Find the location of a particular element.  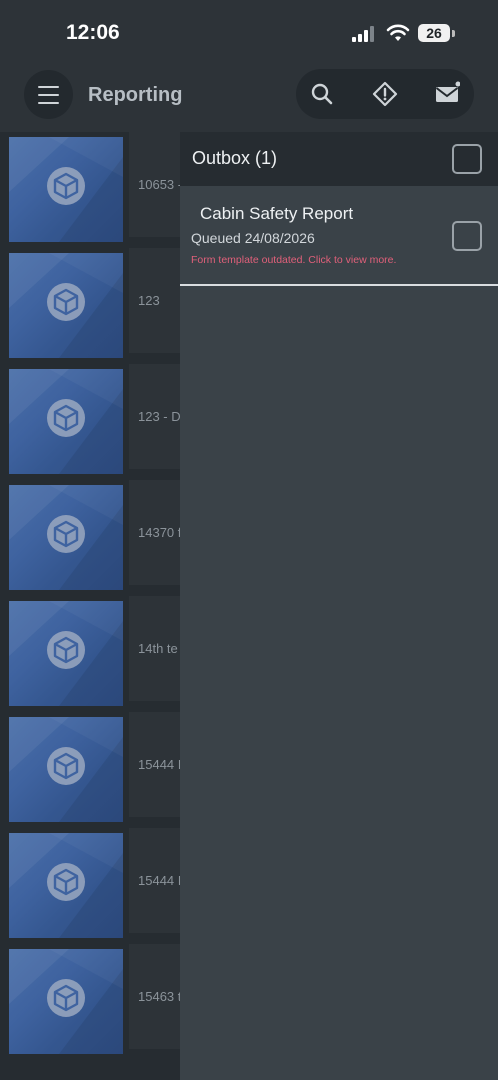

list-item: 14370 f is located at coordinates (90, 535).